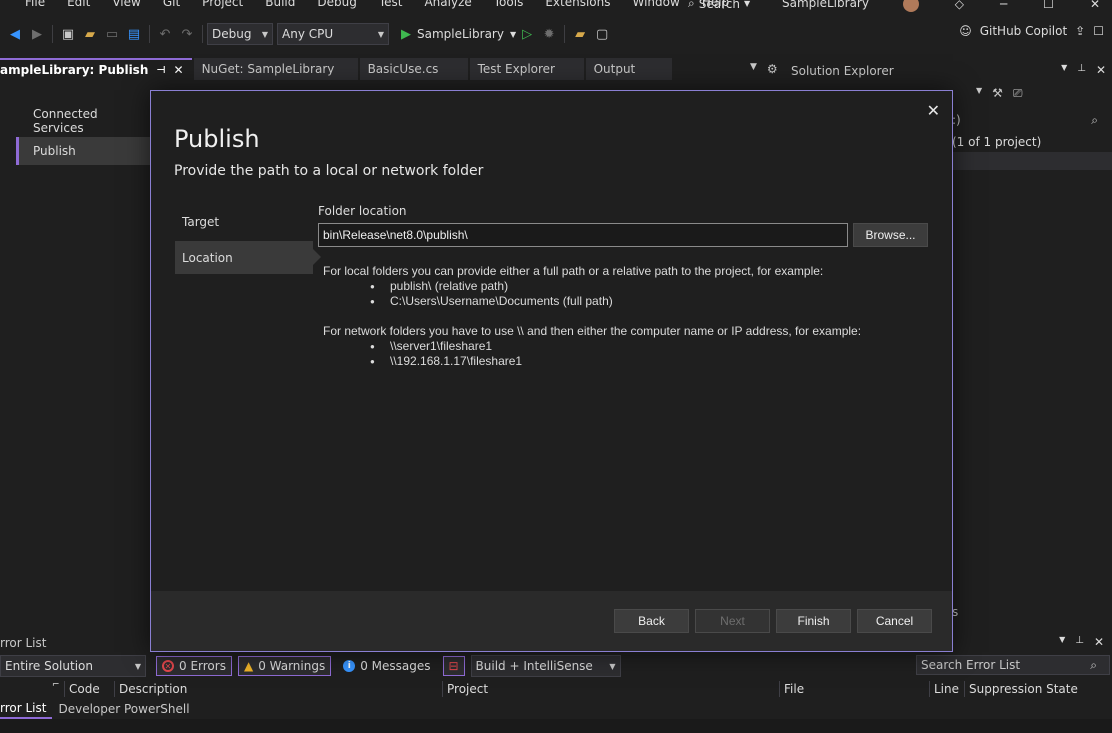 The width and height of the screenshot is (1112, 733). Describe the element at coordinates (753, 69) in the screenshot. I see `tab-overflow-icon: ▼` at that location.